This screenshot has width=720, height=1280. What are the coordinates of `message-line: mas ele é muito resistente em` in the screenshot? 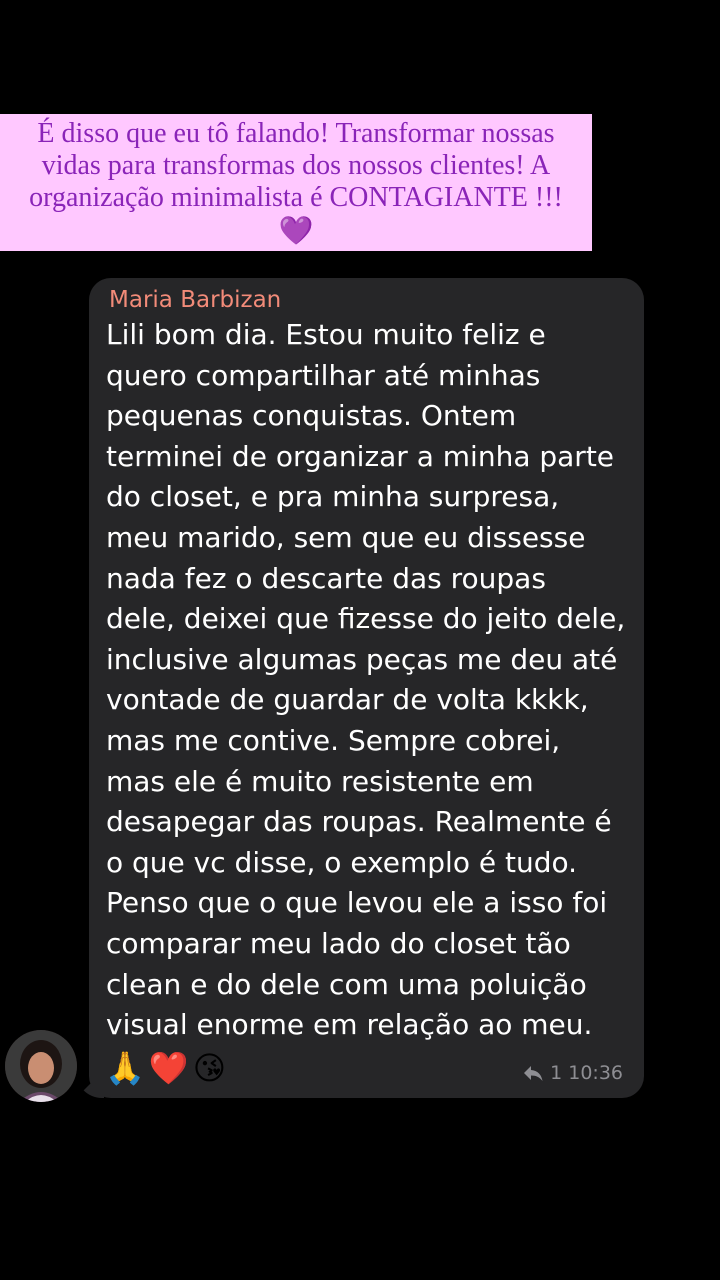 It's located at (320, 781).